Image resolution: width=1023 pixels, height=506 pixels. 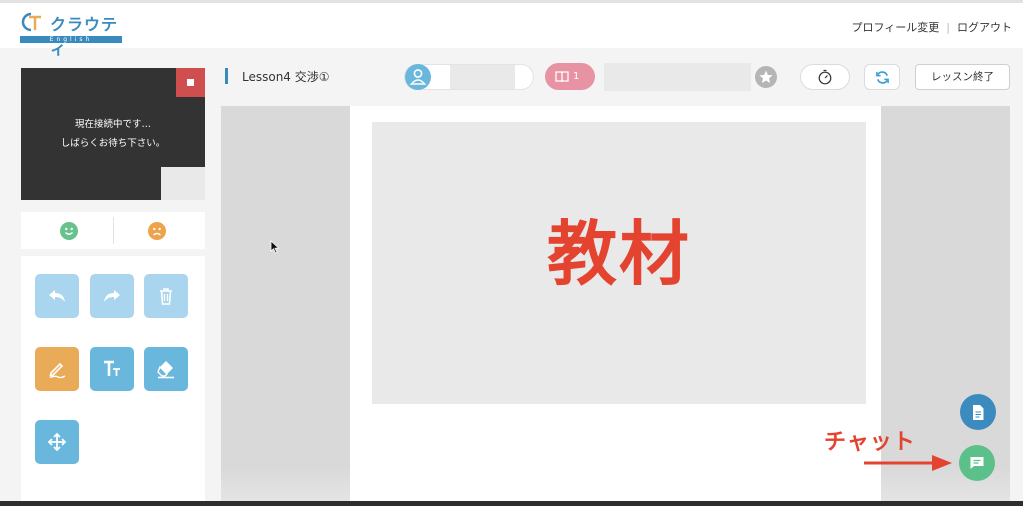 I want to click on logo-subtext: English, so click(x=71, y=39).